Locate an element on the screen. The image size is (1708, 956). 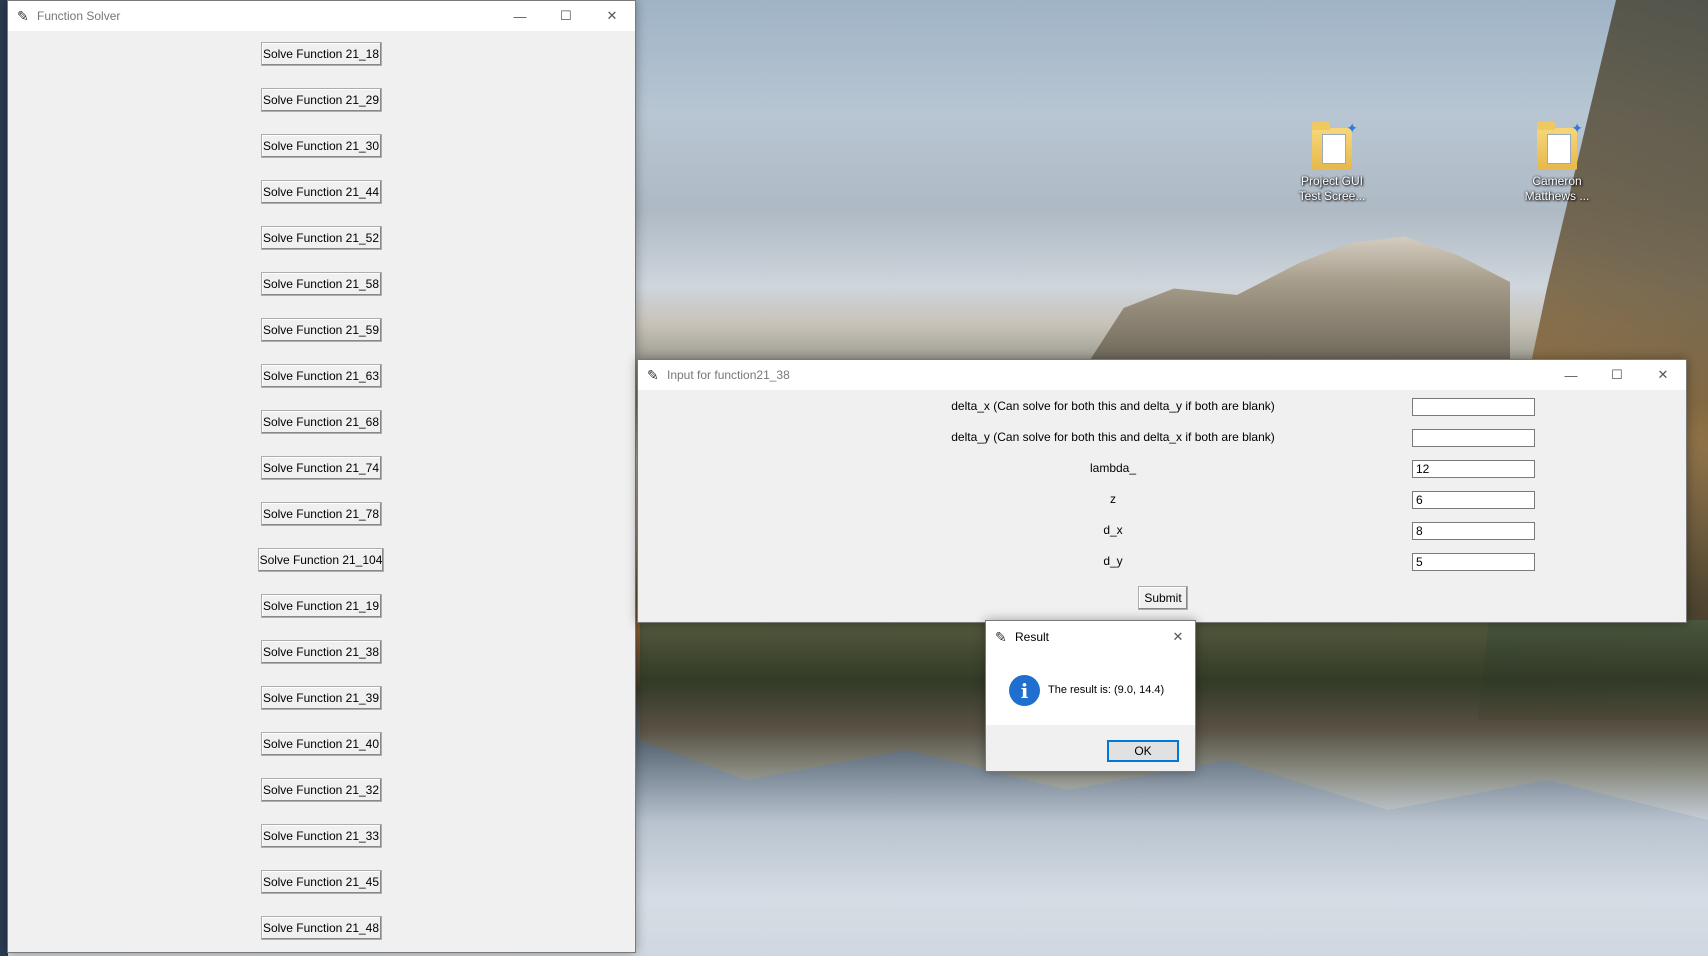
solve-function-button: Solve Function 21_33 is located at coordinates (321, 836).